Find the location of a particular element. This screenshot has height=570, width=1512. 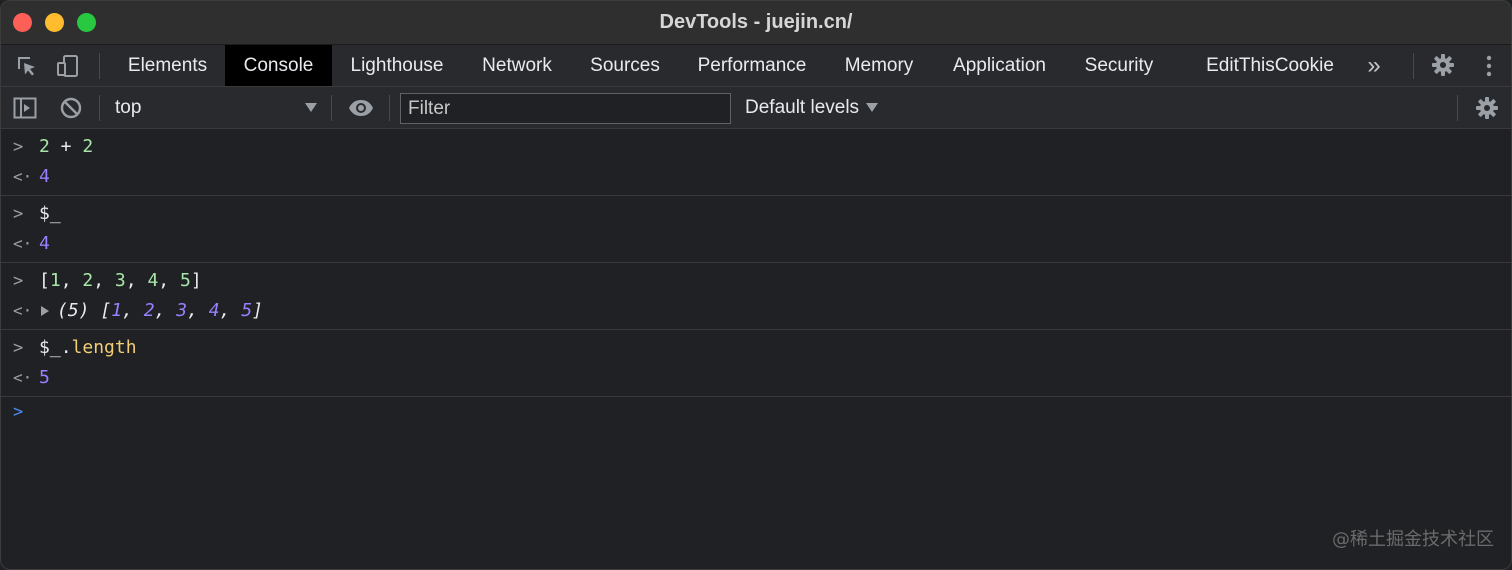

console-input-line: > $_ is located at coordinates (756, 214).